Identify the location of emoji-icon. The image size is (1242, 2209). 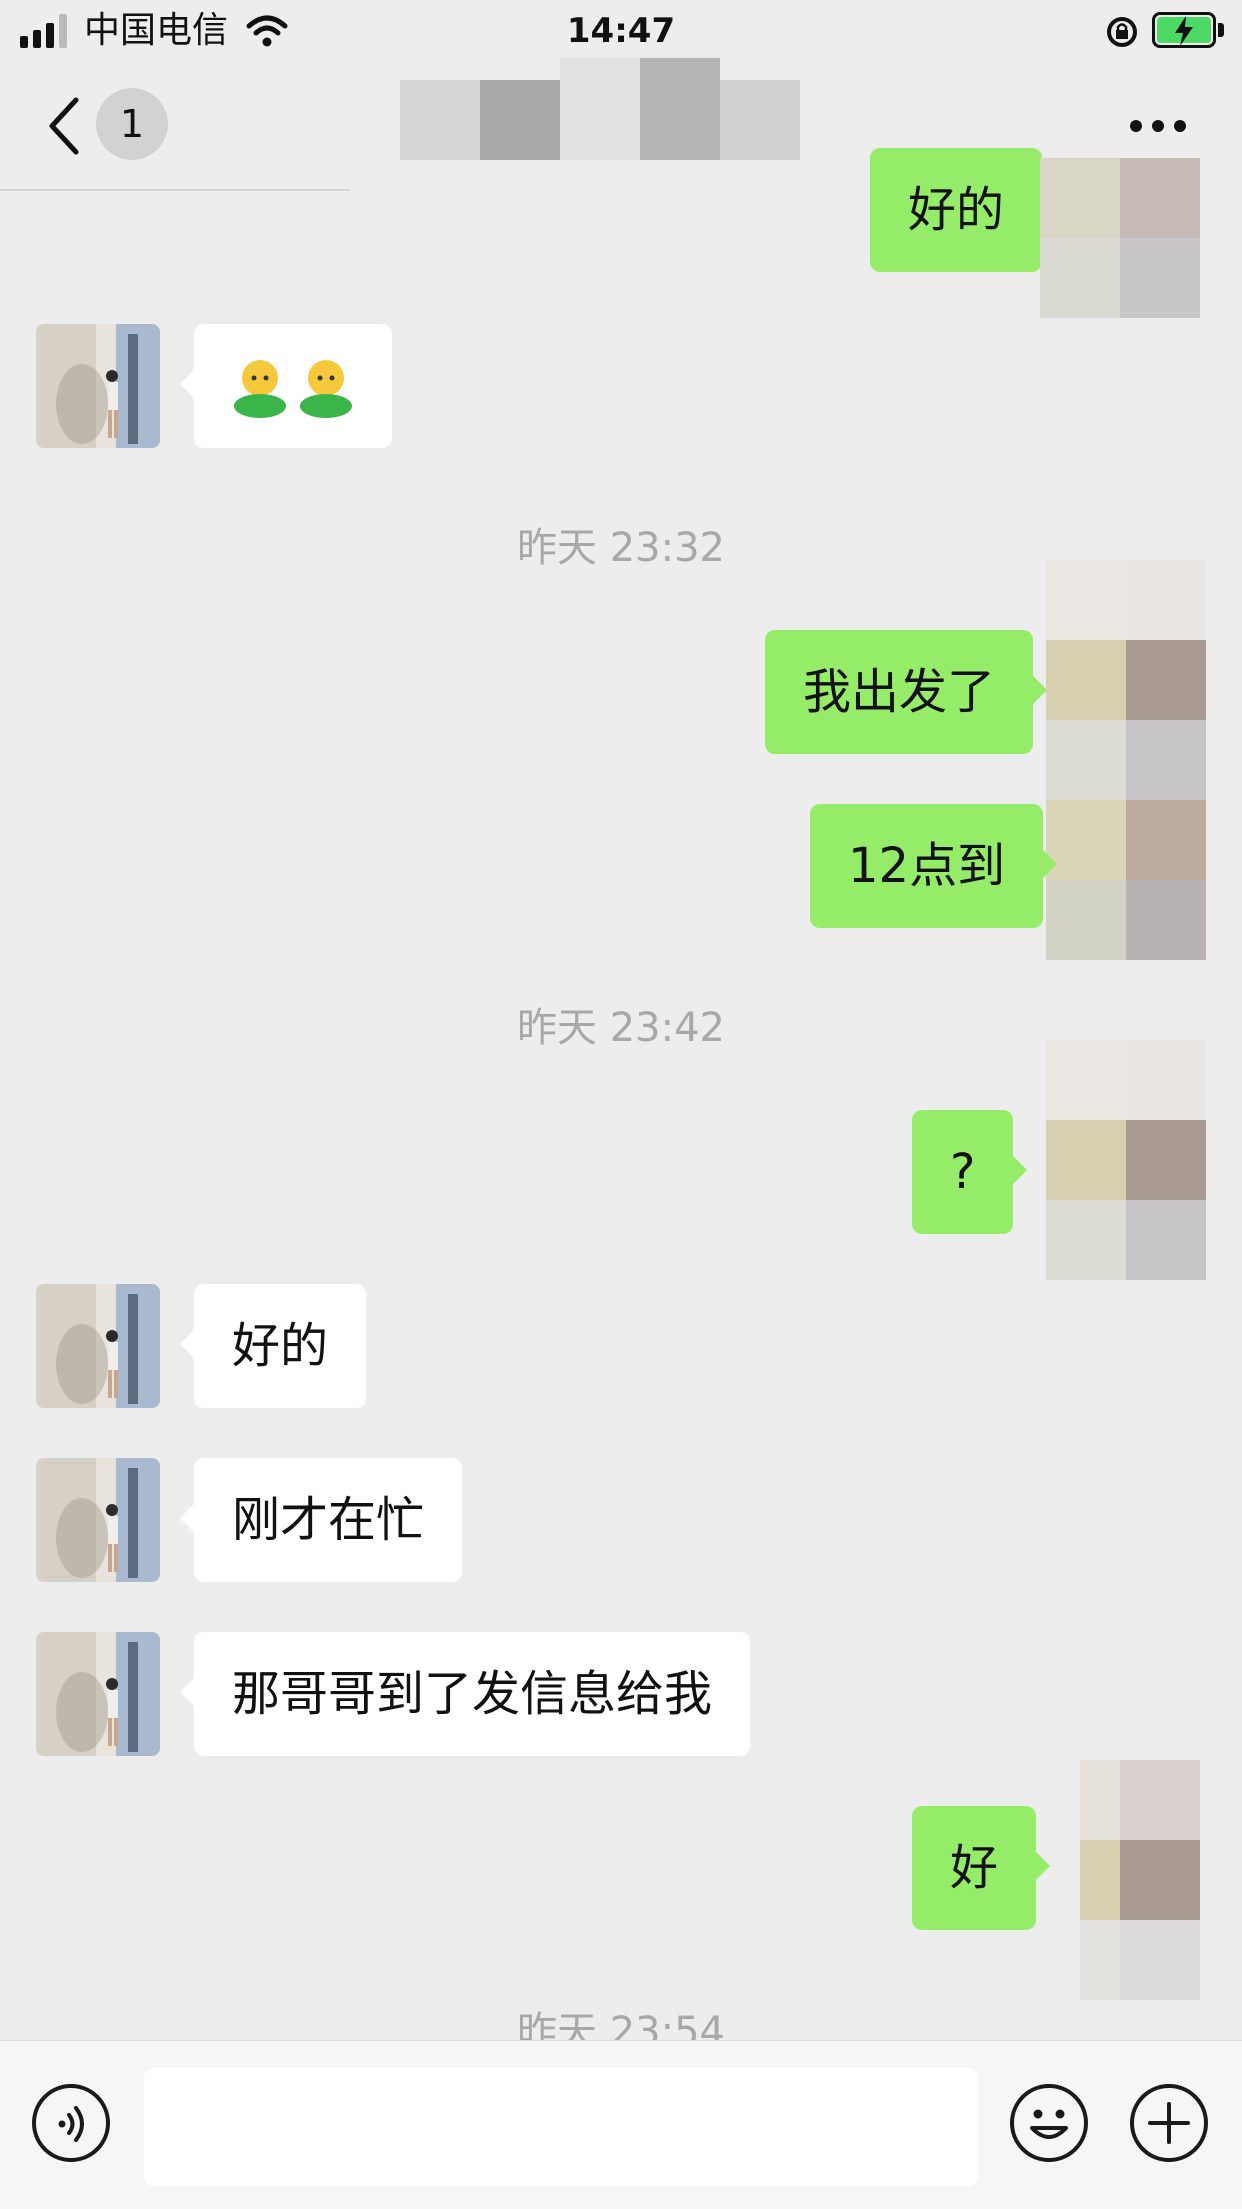
(1049, 2123).